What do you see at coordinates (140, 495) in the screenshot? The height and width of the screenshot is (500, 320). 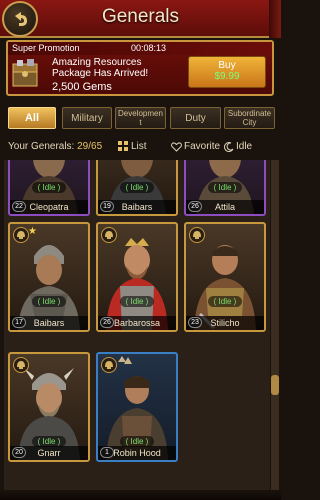 I see `bottom-edge` at bounding box center [140, 495].